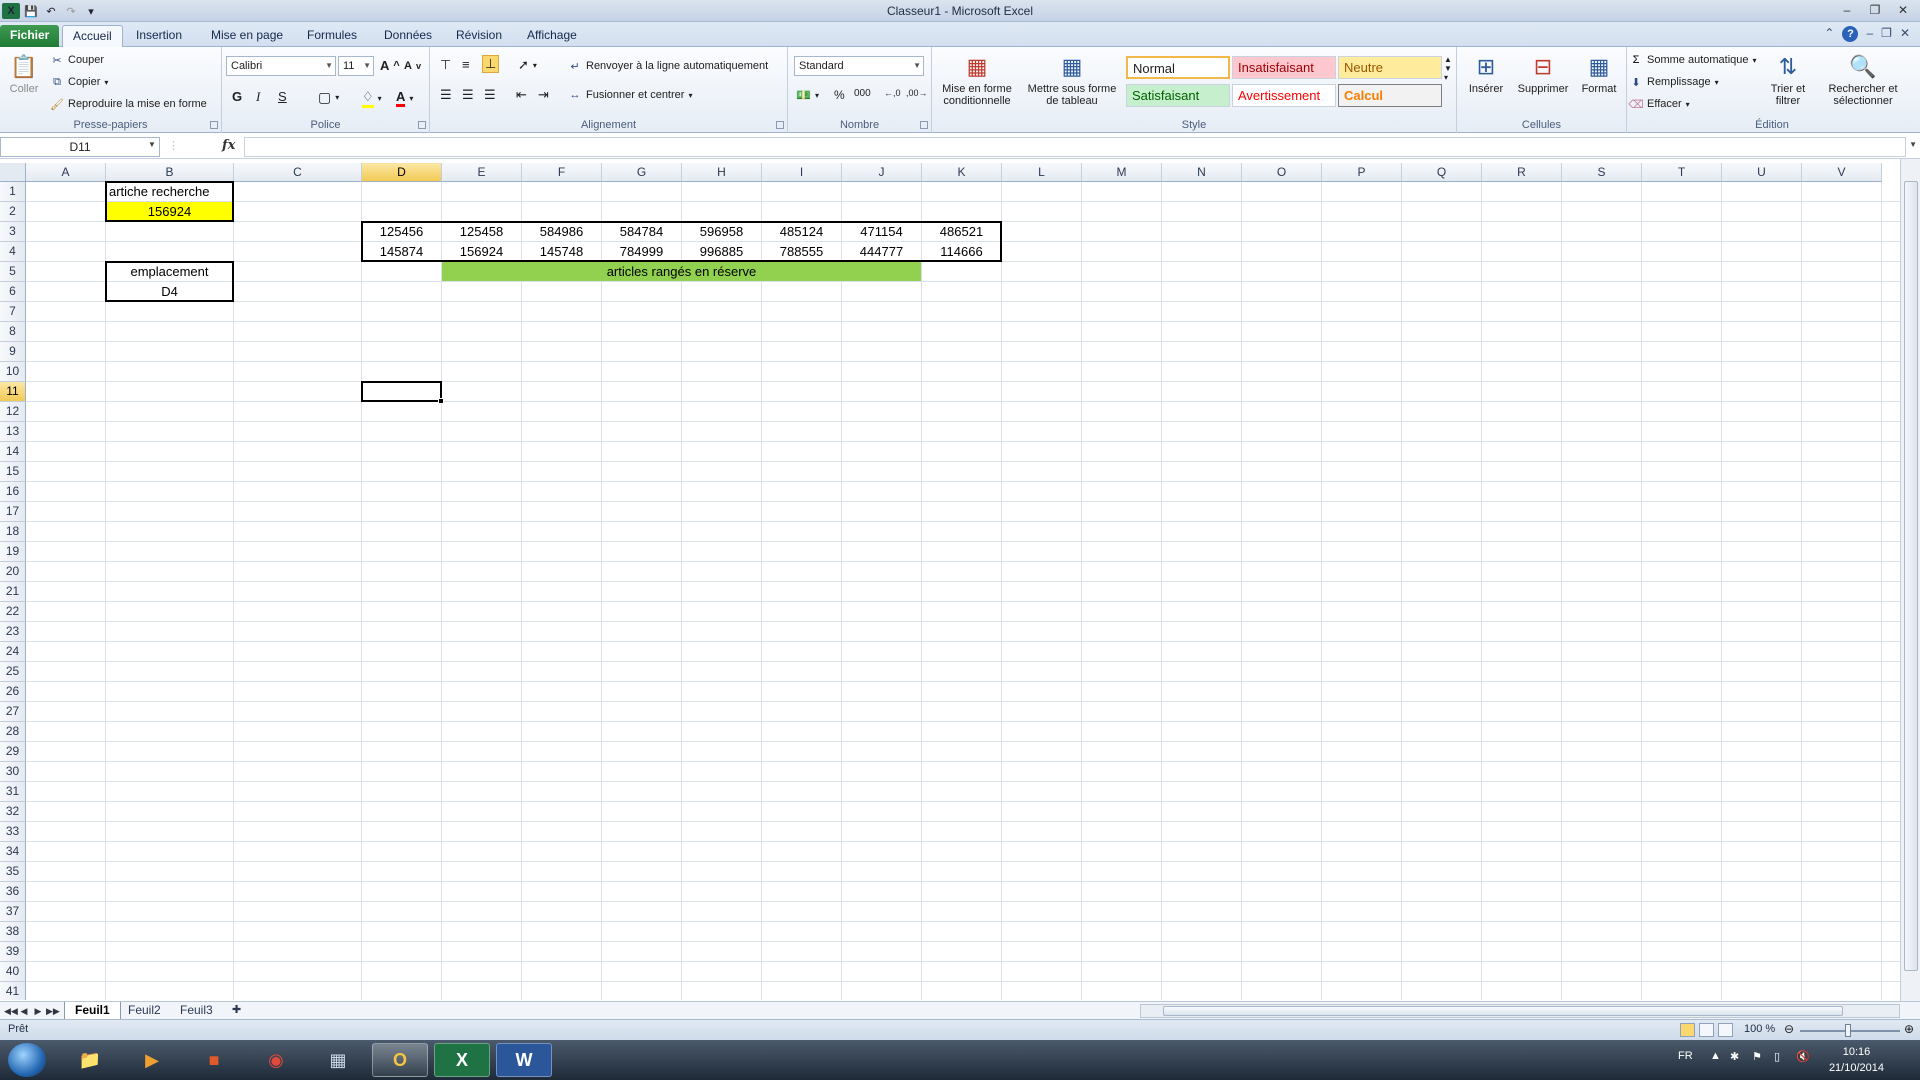  Describe the element at coordinates (466, 64) in the screenshot. I see `align-middle-icon: ≡` at that location.